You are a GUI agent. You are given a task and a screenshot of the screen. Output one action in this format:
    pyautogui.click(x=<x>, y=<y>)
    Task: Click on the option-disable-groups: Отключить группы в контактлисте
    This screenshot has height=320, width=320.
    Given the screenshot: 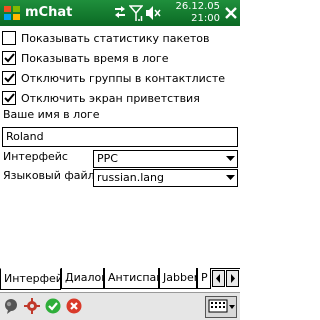 What is the action you would take?
    pyautogui.click(x=113, y=78)
    